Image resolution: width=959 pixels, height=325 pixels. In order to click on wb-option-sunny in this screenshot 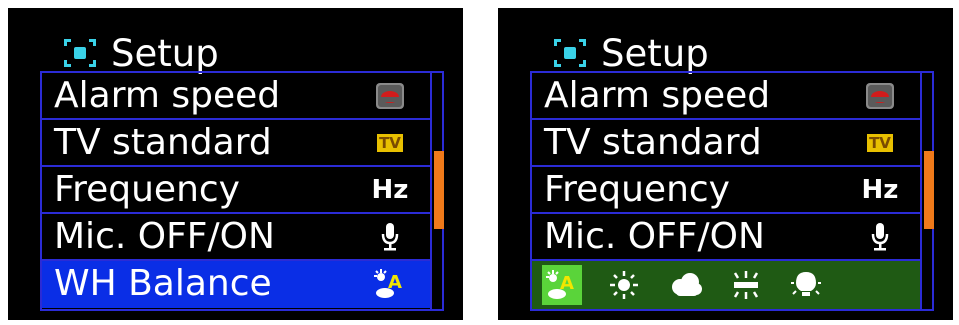, I will do `click(624, 285)`.